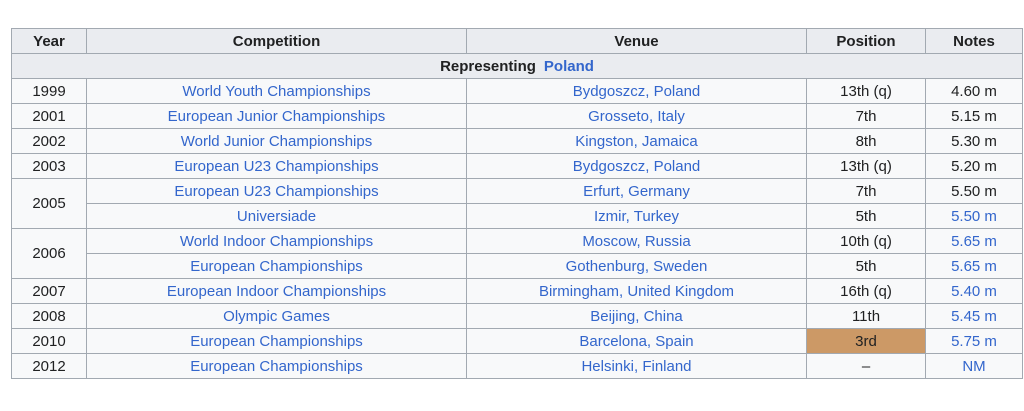 The height and width of the screenshot is (411, 1024). I want to click on notes-link: NM, so click(973, 366).